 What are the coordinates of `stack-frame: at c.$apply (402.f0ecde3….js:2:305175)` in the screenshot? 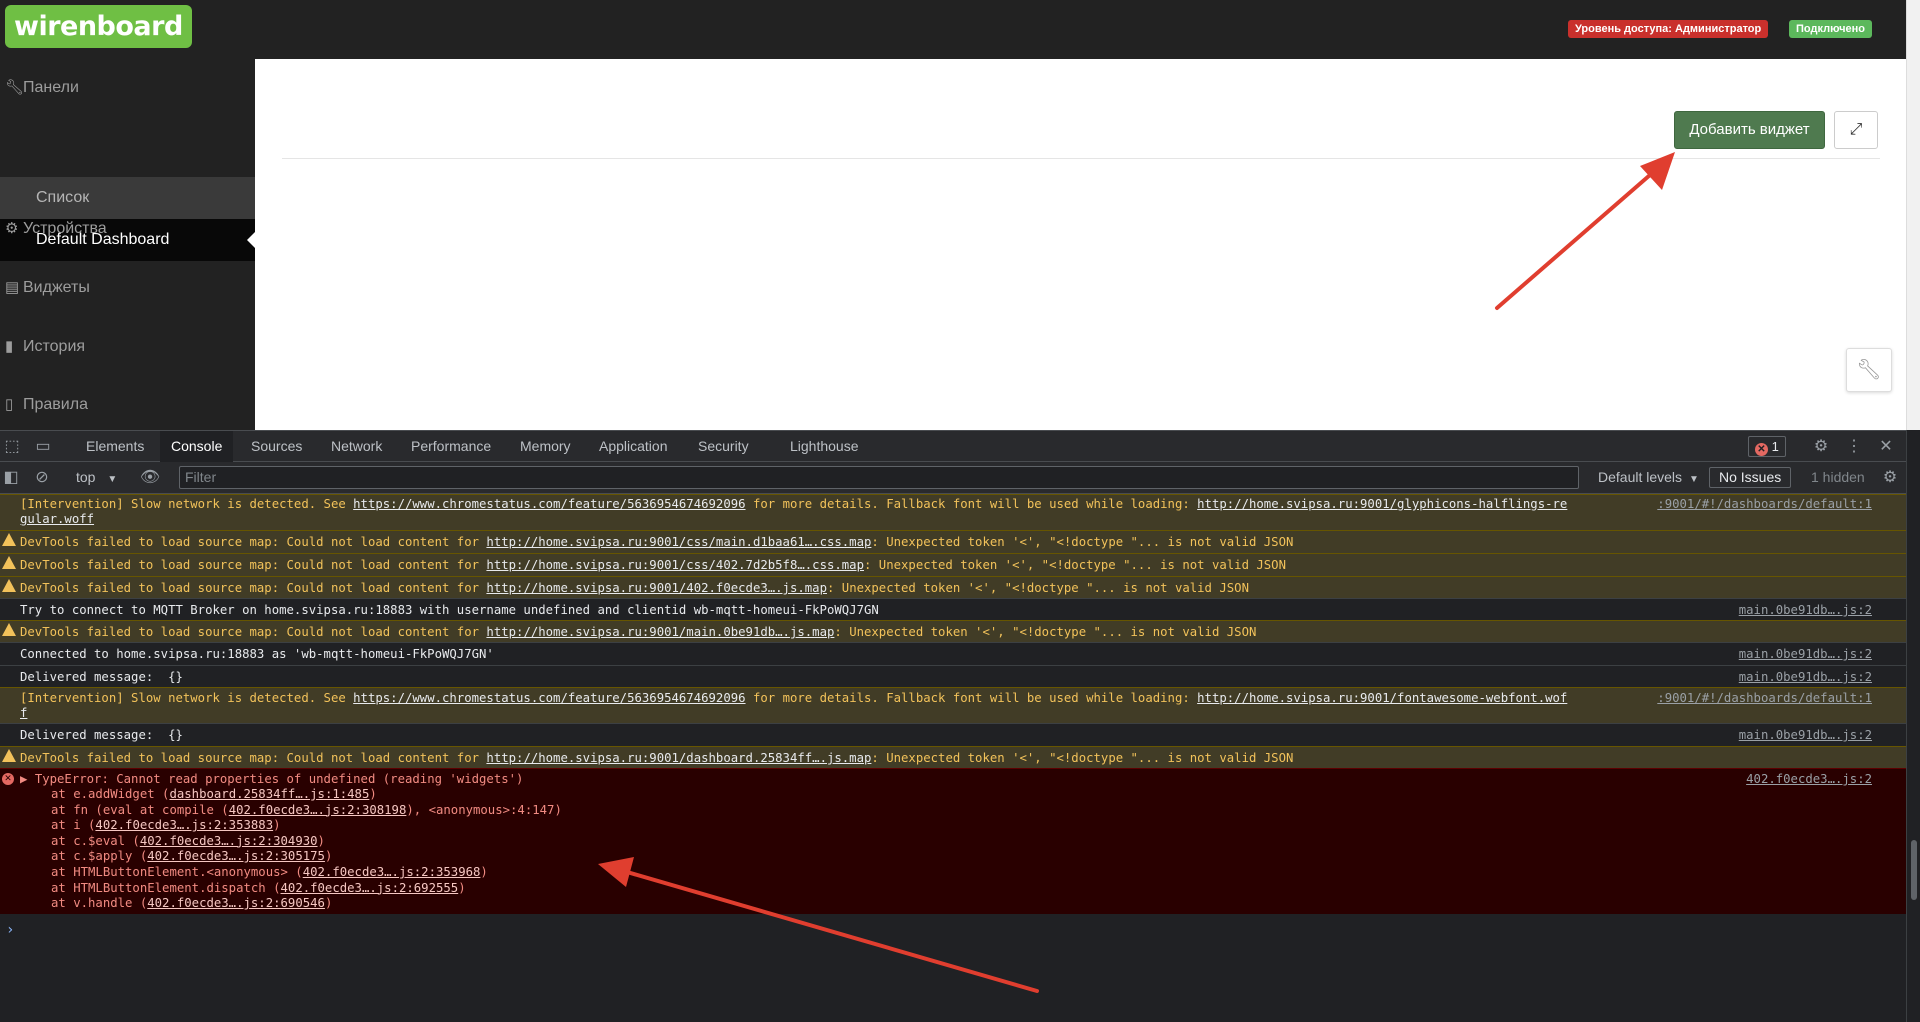 It's located at (192, 856).